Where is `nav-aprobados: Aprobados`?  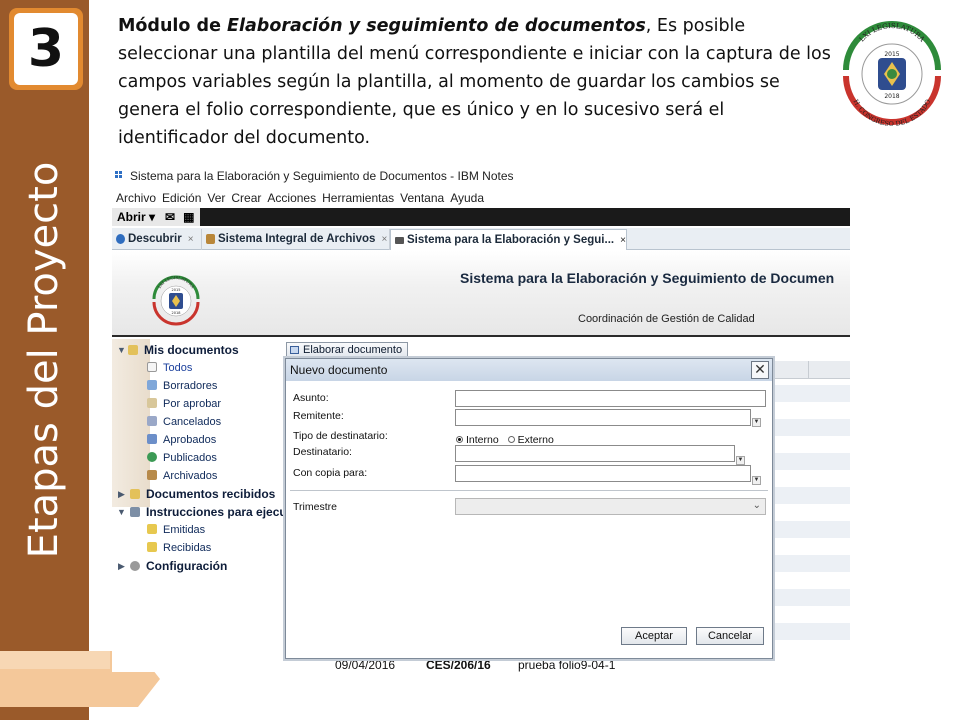
nav-aprobados: Aprobados is located at coordinates (181, 440).